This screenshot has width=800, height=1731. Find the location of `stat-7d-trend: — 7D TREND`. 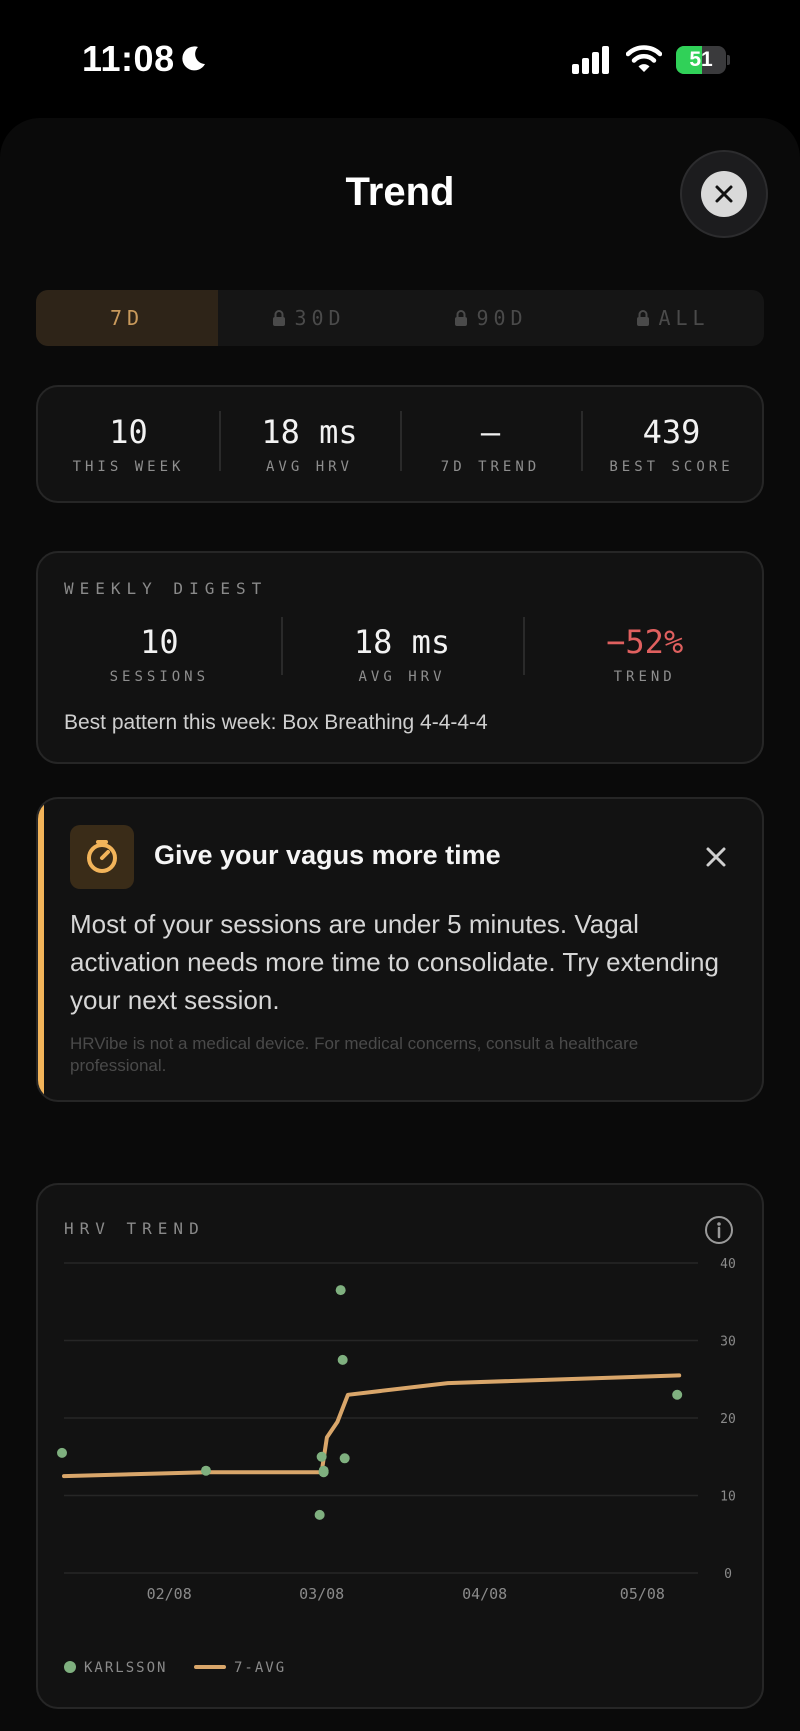

stat-7d-trend: — 7D TREND is located at coordinates (490, 443).